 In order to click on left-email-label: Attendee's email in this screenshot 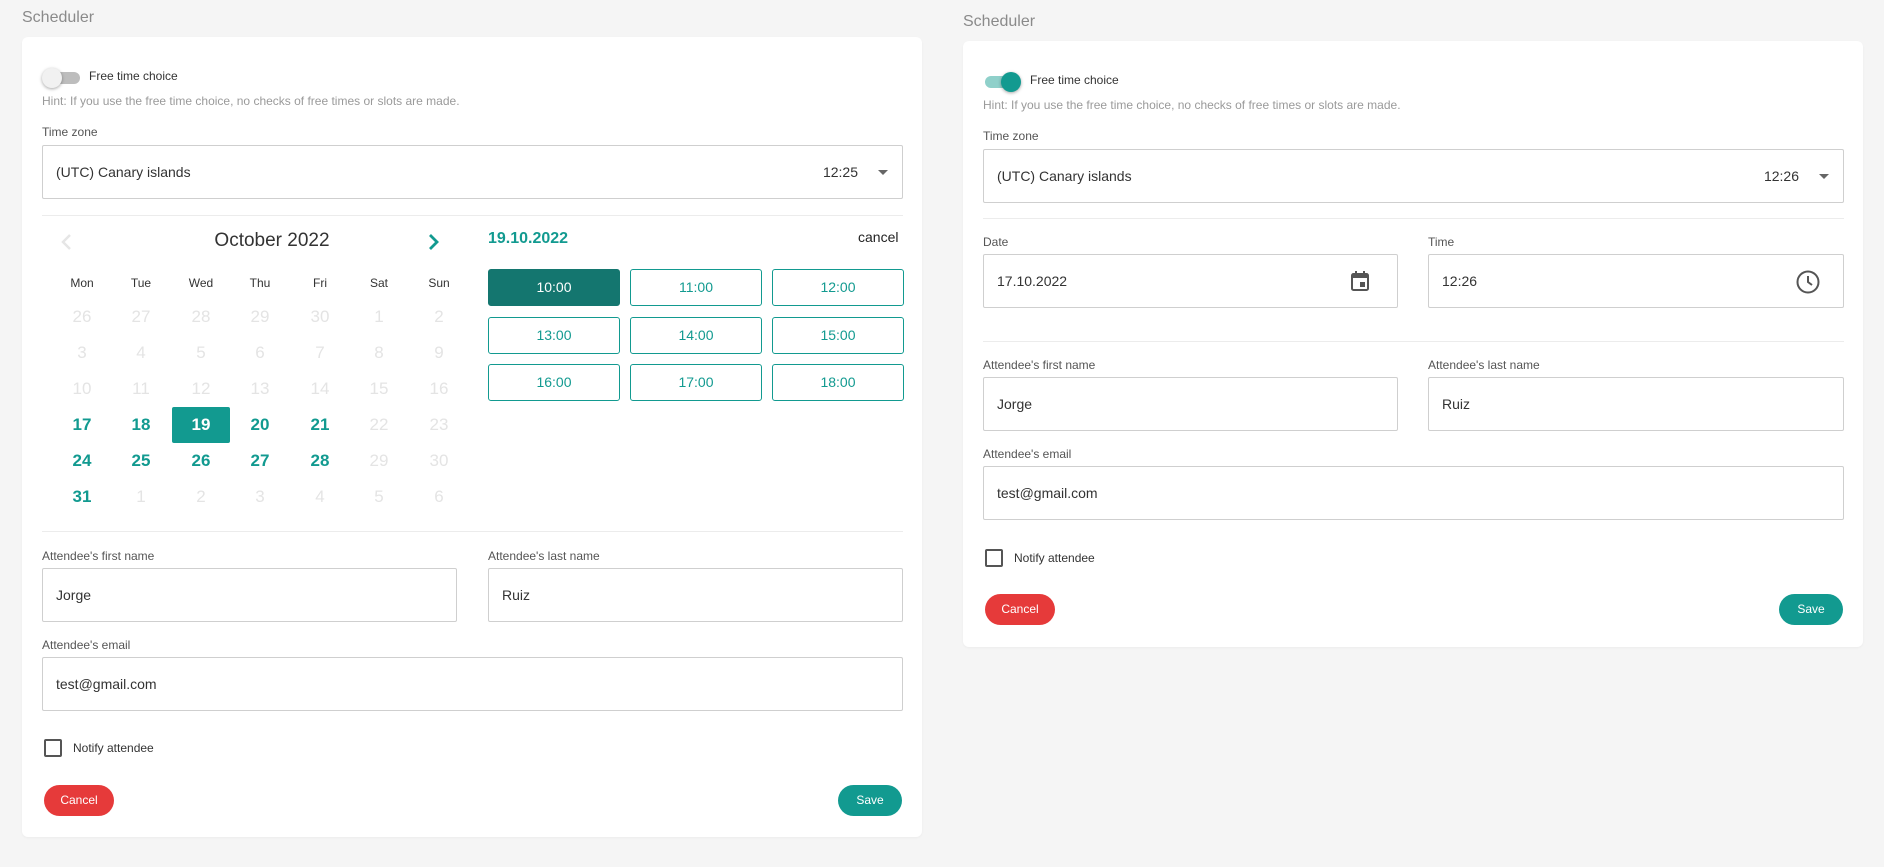, I will do `click(86, 645)`.